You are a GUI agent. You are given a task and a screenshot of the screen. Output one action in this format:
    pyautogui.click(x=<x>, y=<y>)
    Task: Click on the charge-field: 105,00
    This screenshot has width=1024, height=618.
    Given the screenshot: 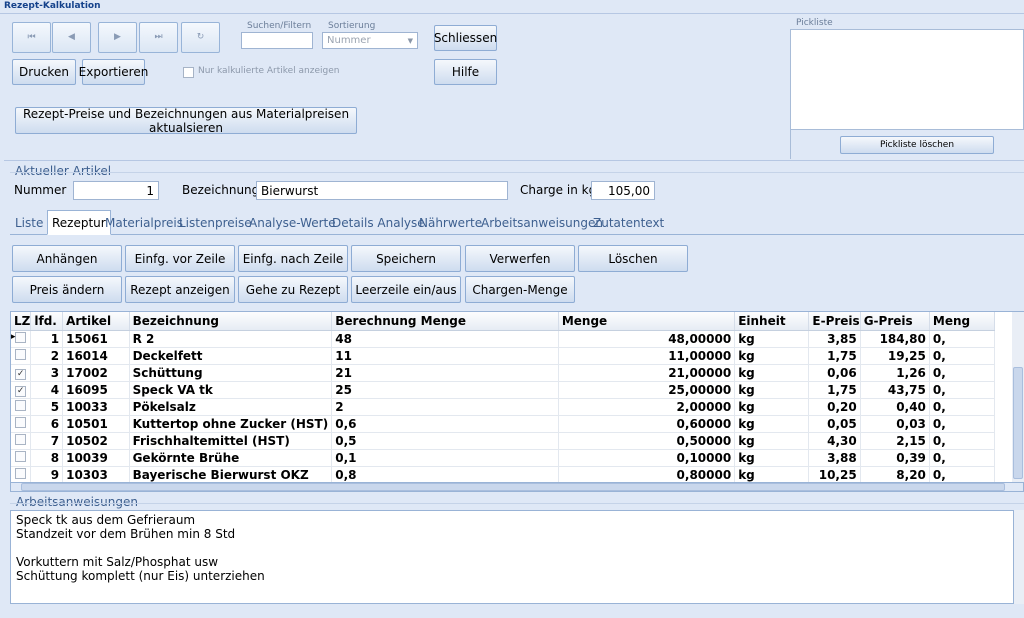 What is the action you would take?
    pyautogui.click(x=623, y=190)
    